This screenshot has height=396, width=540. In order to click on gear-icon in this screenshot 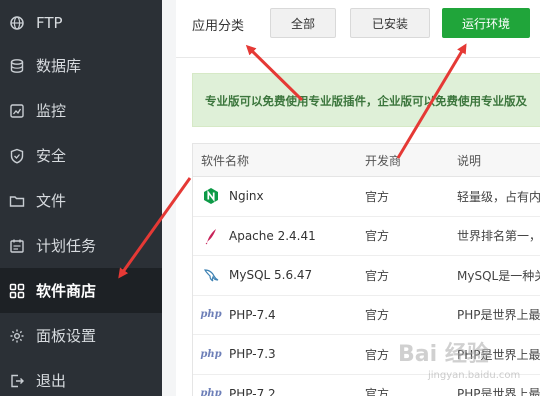, I will do `click(17, 336)`.